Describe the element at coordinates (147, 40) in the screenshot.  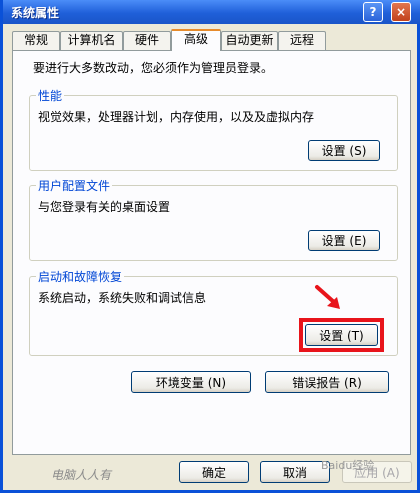
I see `tab-hardware: 硬件` at that location.